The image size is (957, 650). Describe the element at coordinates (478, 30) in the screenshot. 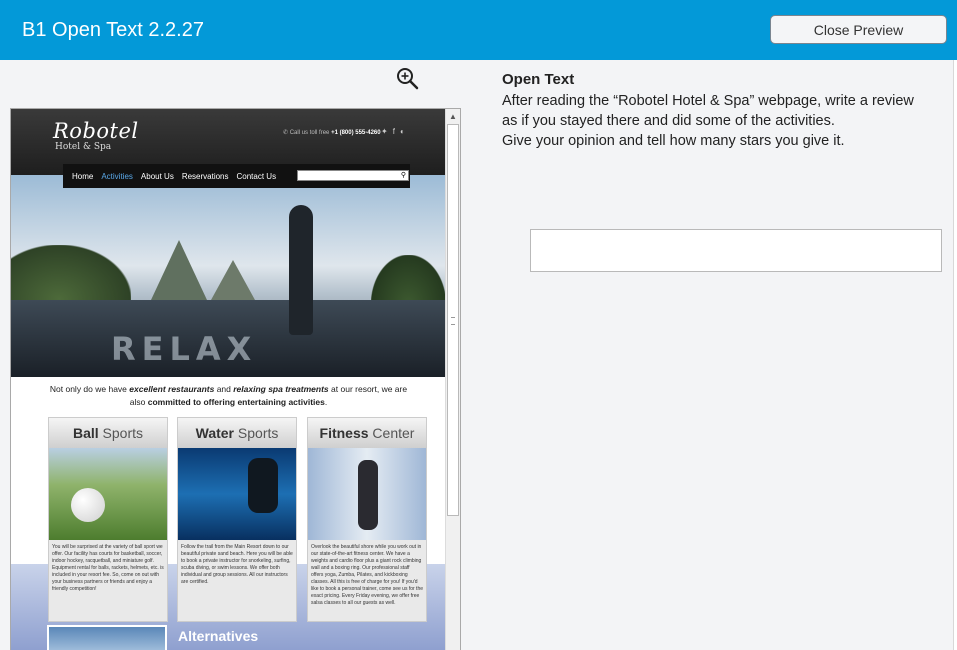

I see `top-bar: B1 Open Text 2.2.27 Close Preview` at that location.